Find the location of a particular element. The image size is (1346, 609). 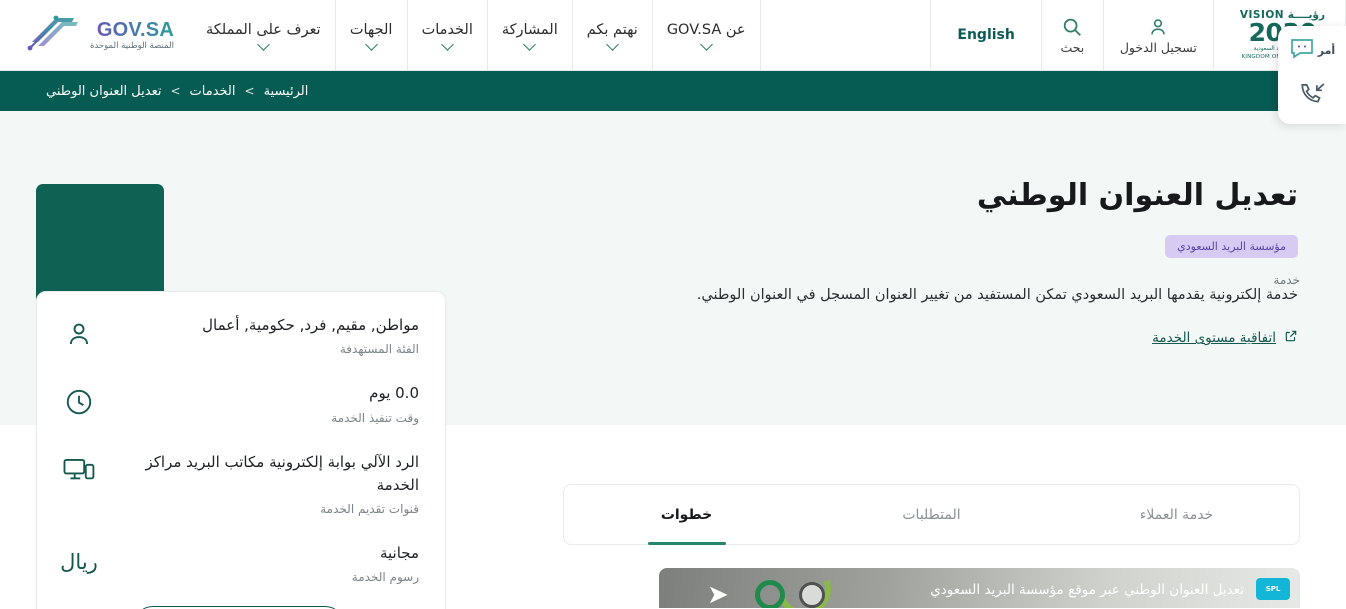

service-meta-row-duration: 0.0 يوم وقت تنفيذ الخدمة is located at coordinates (239, 403).